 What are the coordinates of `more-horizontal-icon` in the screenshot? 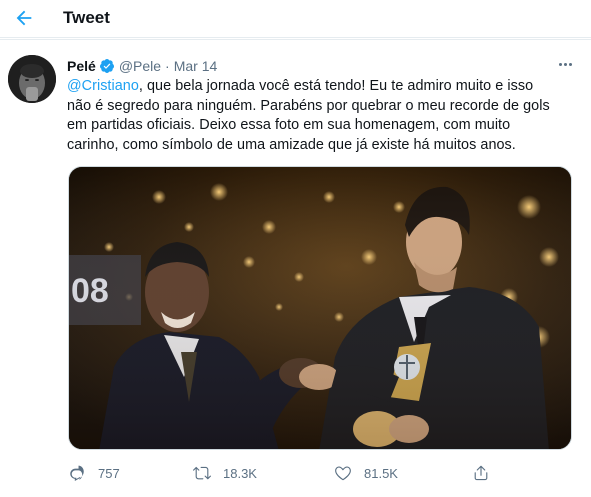 It's located at (560, 64).